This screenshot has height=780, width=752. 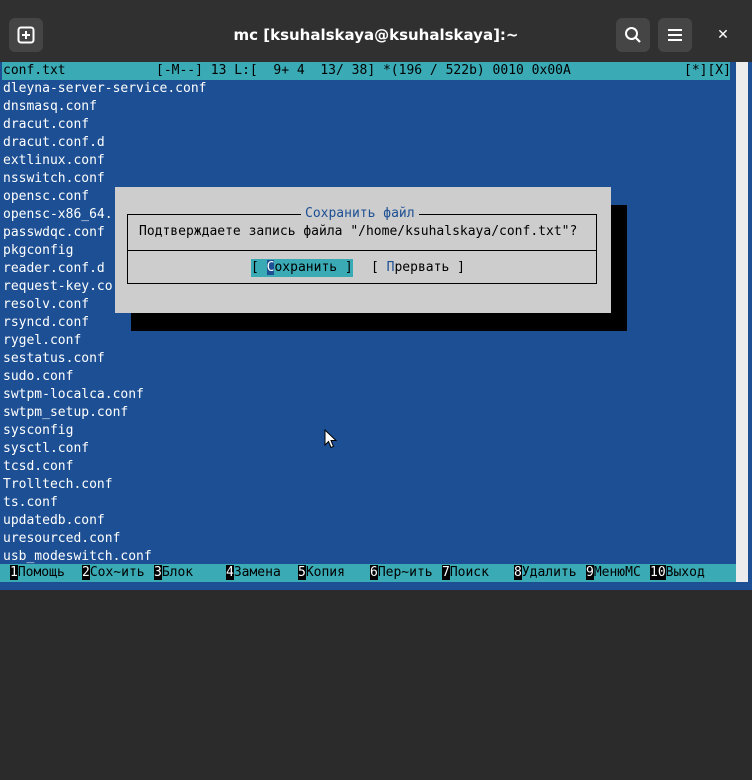 I want to click on editor-line: sysctl.conf, so click(x=105, y=449).